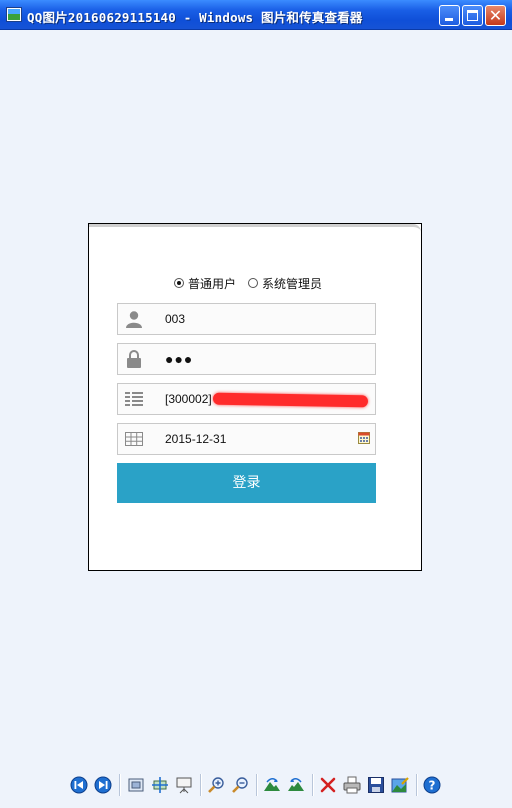 The image size is (512, 808). I want to click on window-titlebar: QQ图片20160629115140 - Windows 图片和传真查看器 ✕, so click(256, 15).